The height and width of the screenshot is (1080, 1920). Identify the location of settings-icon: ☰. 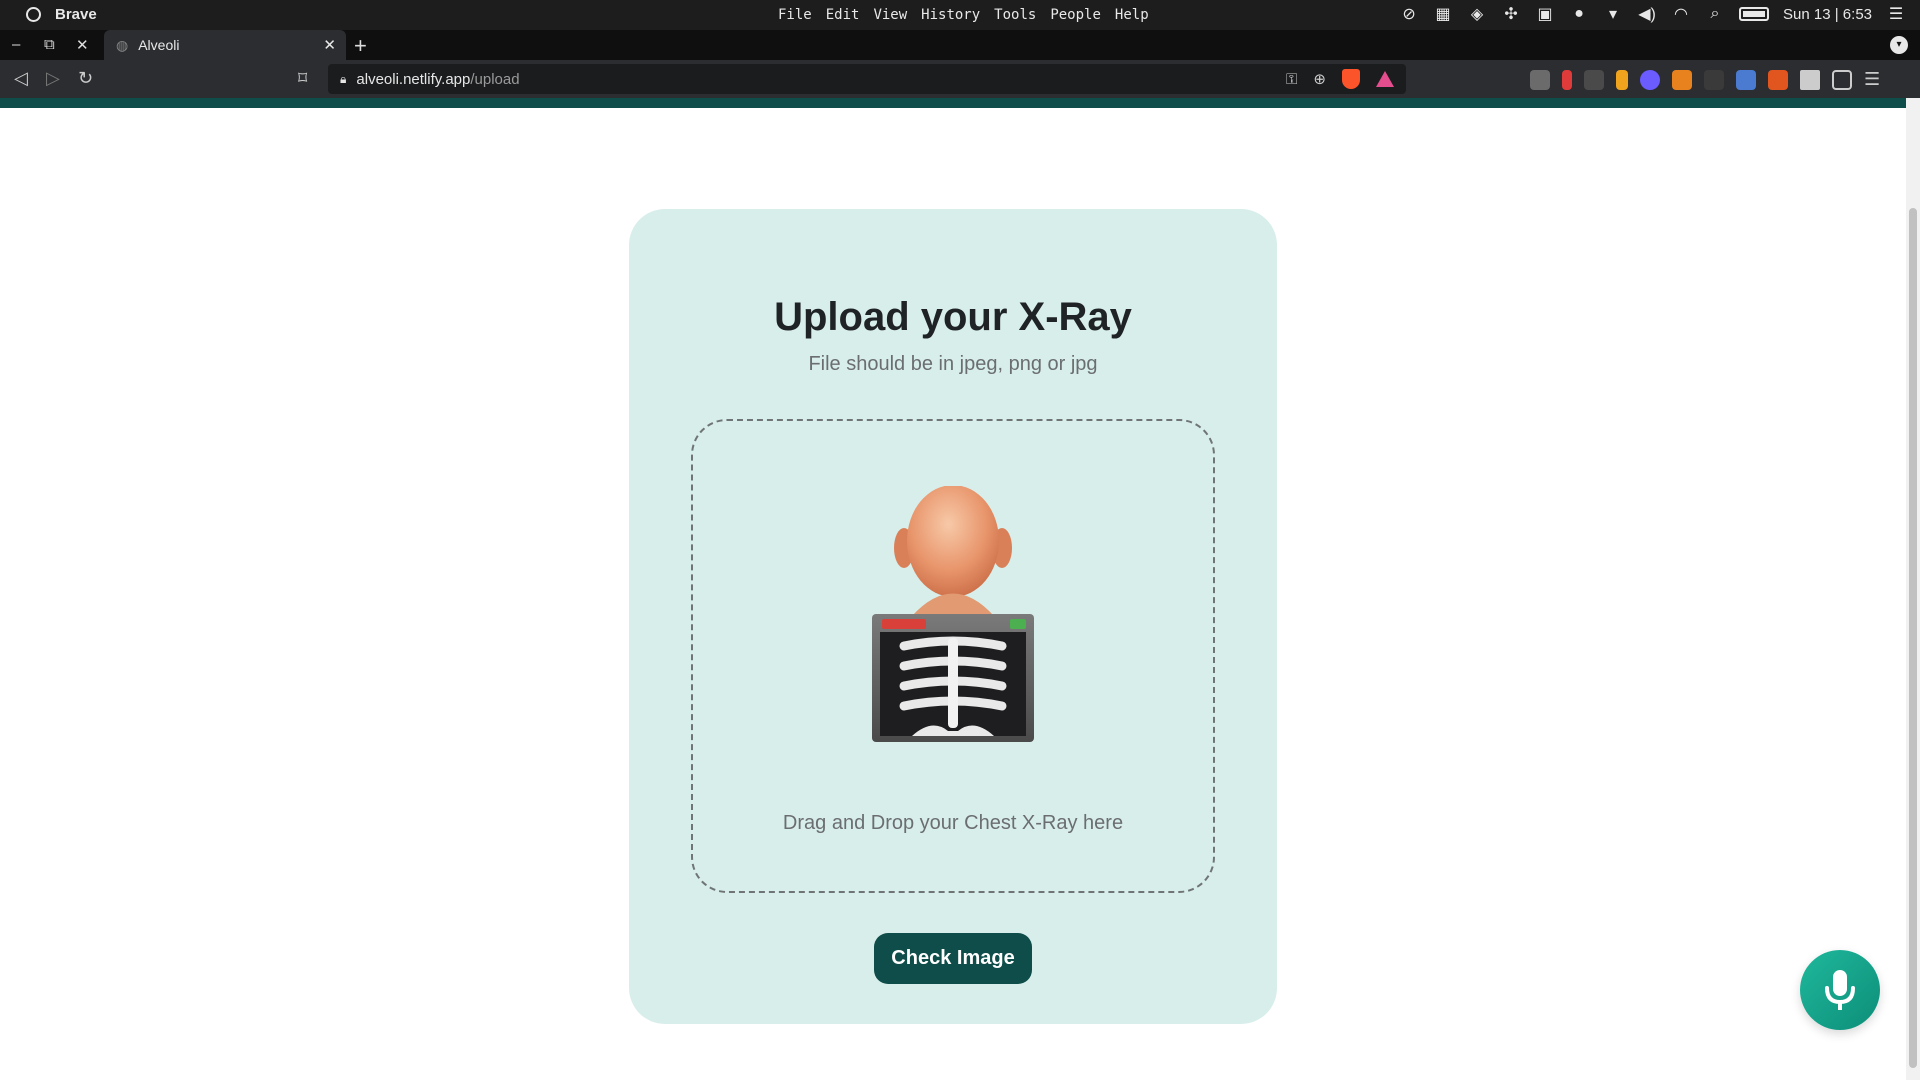
(1896, 14).